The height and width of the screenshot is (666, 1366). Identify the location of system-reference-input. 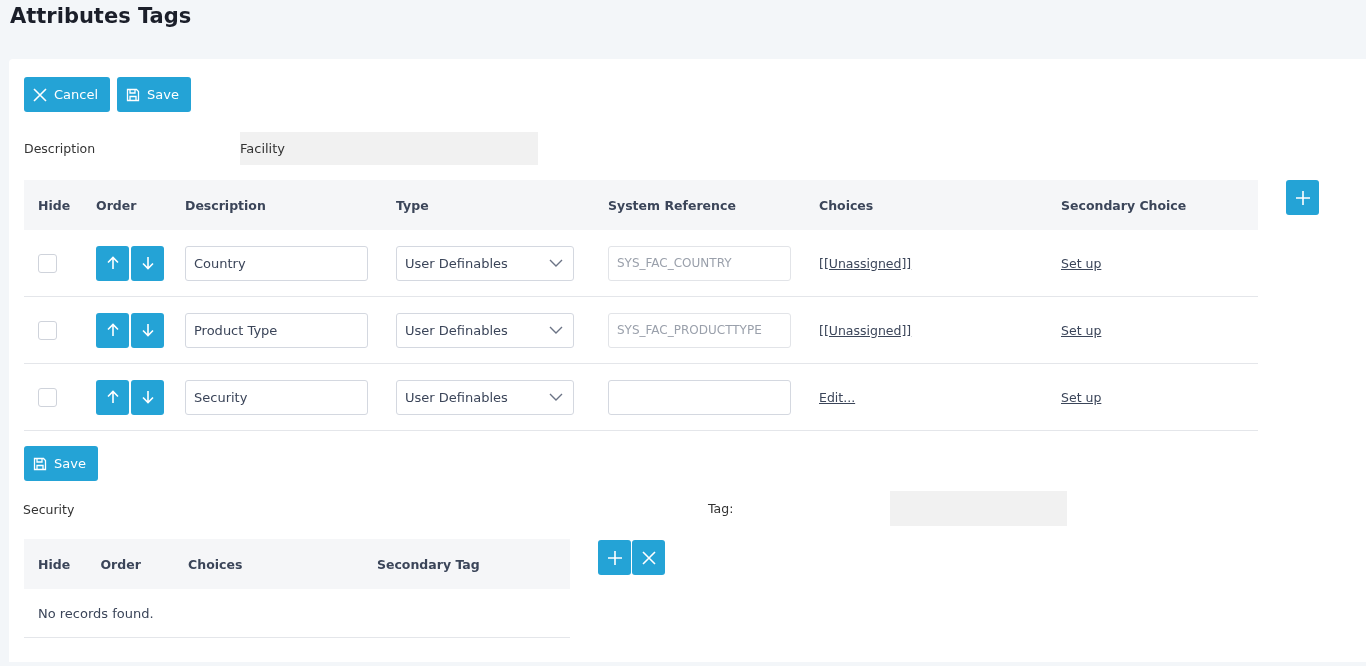
(699, 397).